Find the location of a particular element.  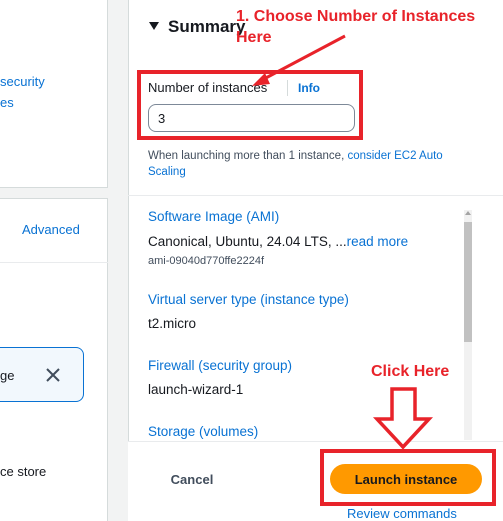

security-link-fragment: security is located at coordinates (22, 82).